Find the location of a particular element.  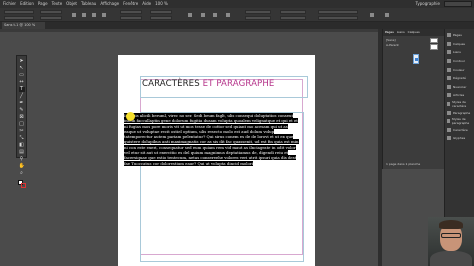

font-style-field is located at coordinates (19, 18).